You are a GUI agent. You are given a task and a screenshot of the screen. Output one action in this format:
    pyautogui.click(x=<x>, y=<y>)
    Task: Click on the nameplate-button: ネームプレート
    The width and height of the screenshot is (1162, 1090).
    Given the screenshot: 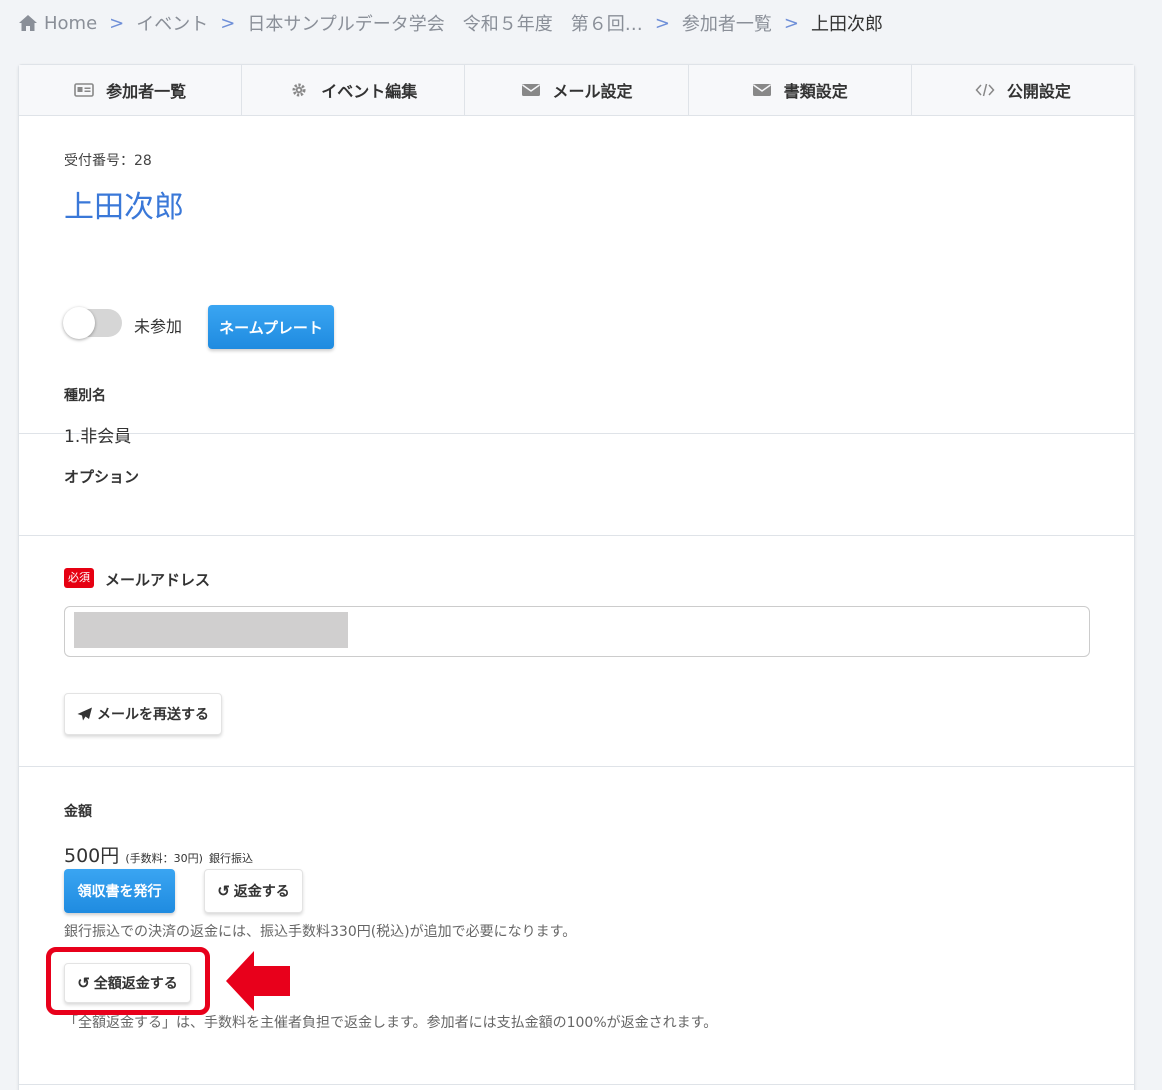 What is the action you would take?
    pyautogui.click(x=271, y=327)
    